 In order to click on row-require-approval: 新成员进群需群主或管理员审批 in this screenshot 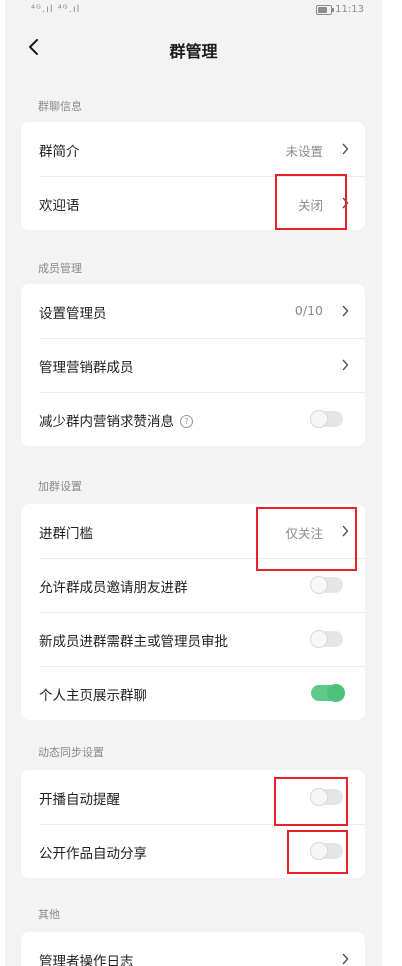, I will do `click(193, 639)`.